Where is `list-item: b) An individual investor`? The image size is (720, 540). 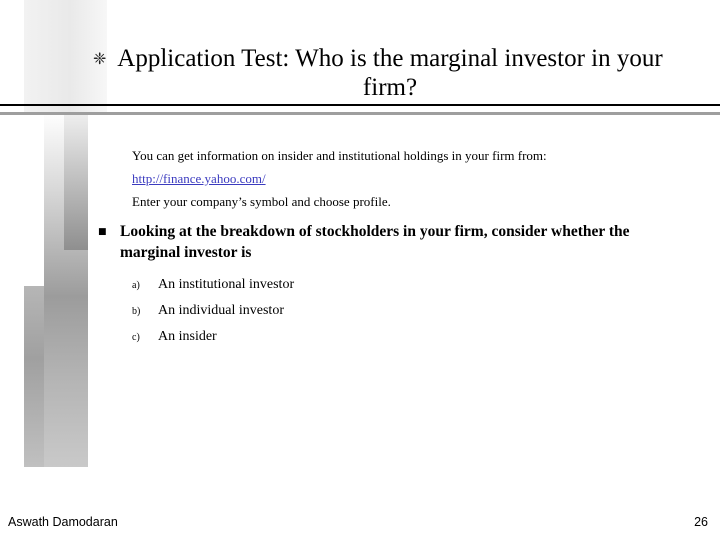 list-item: b) An individual investor is located at coordinates (414, 311).